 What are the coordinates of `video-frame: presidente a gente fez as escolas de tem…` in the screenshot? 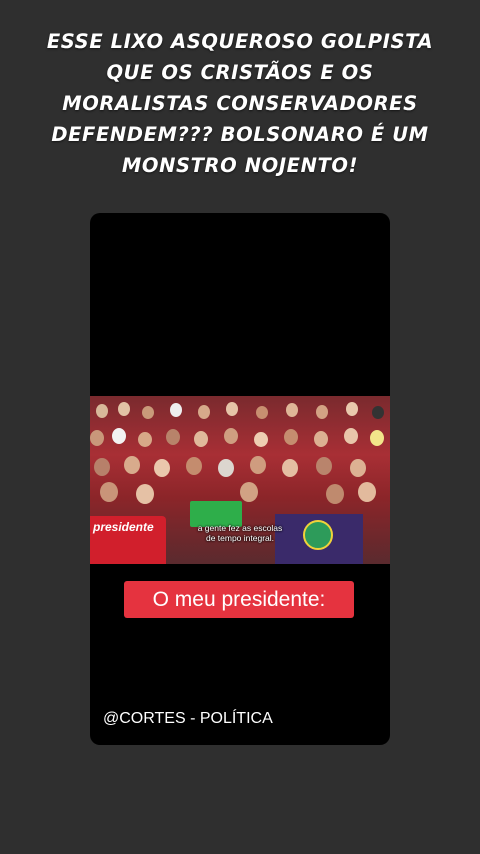 It's located at (240, 480).